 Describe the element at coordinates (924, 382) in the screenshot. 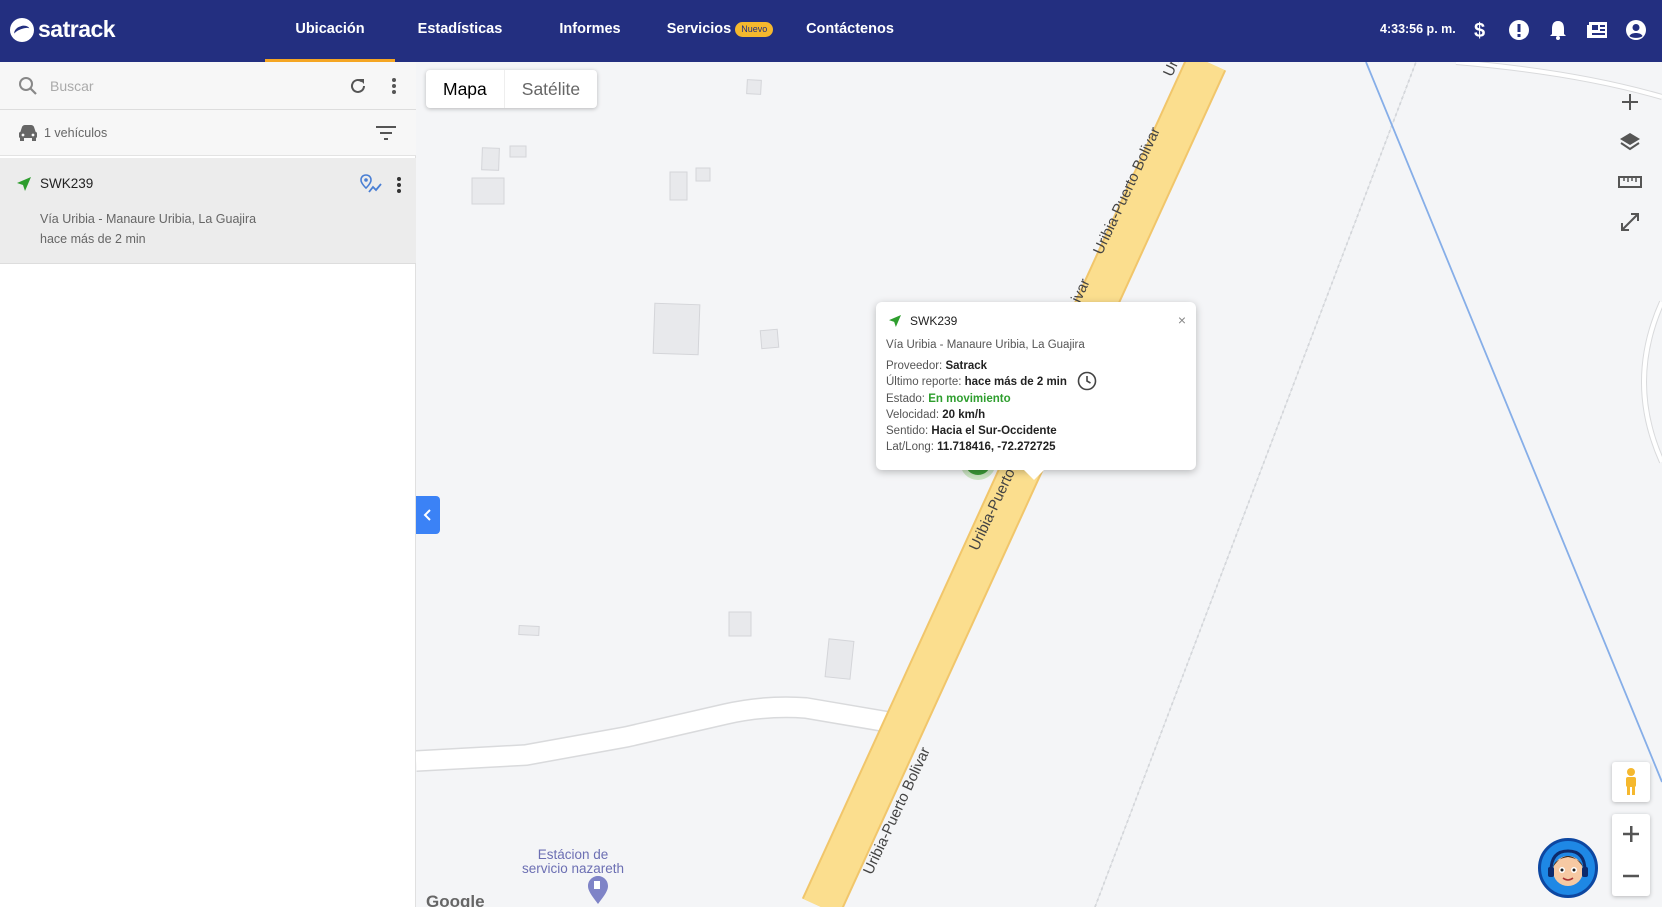

I see `last-report-label: Último reporte:` at that location.